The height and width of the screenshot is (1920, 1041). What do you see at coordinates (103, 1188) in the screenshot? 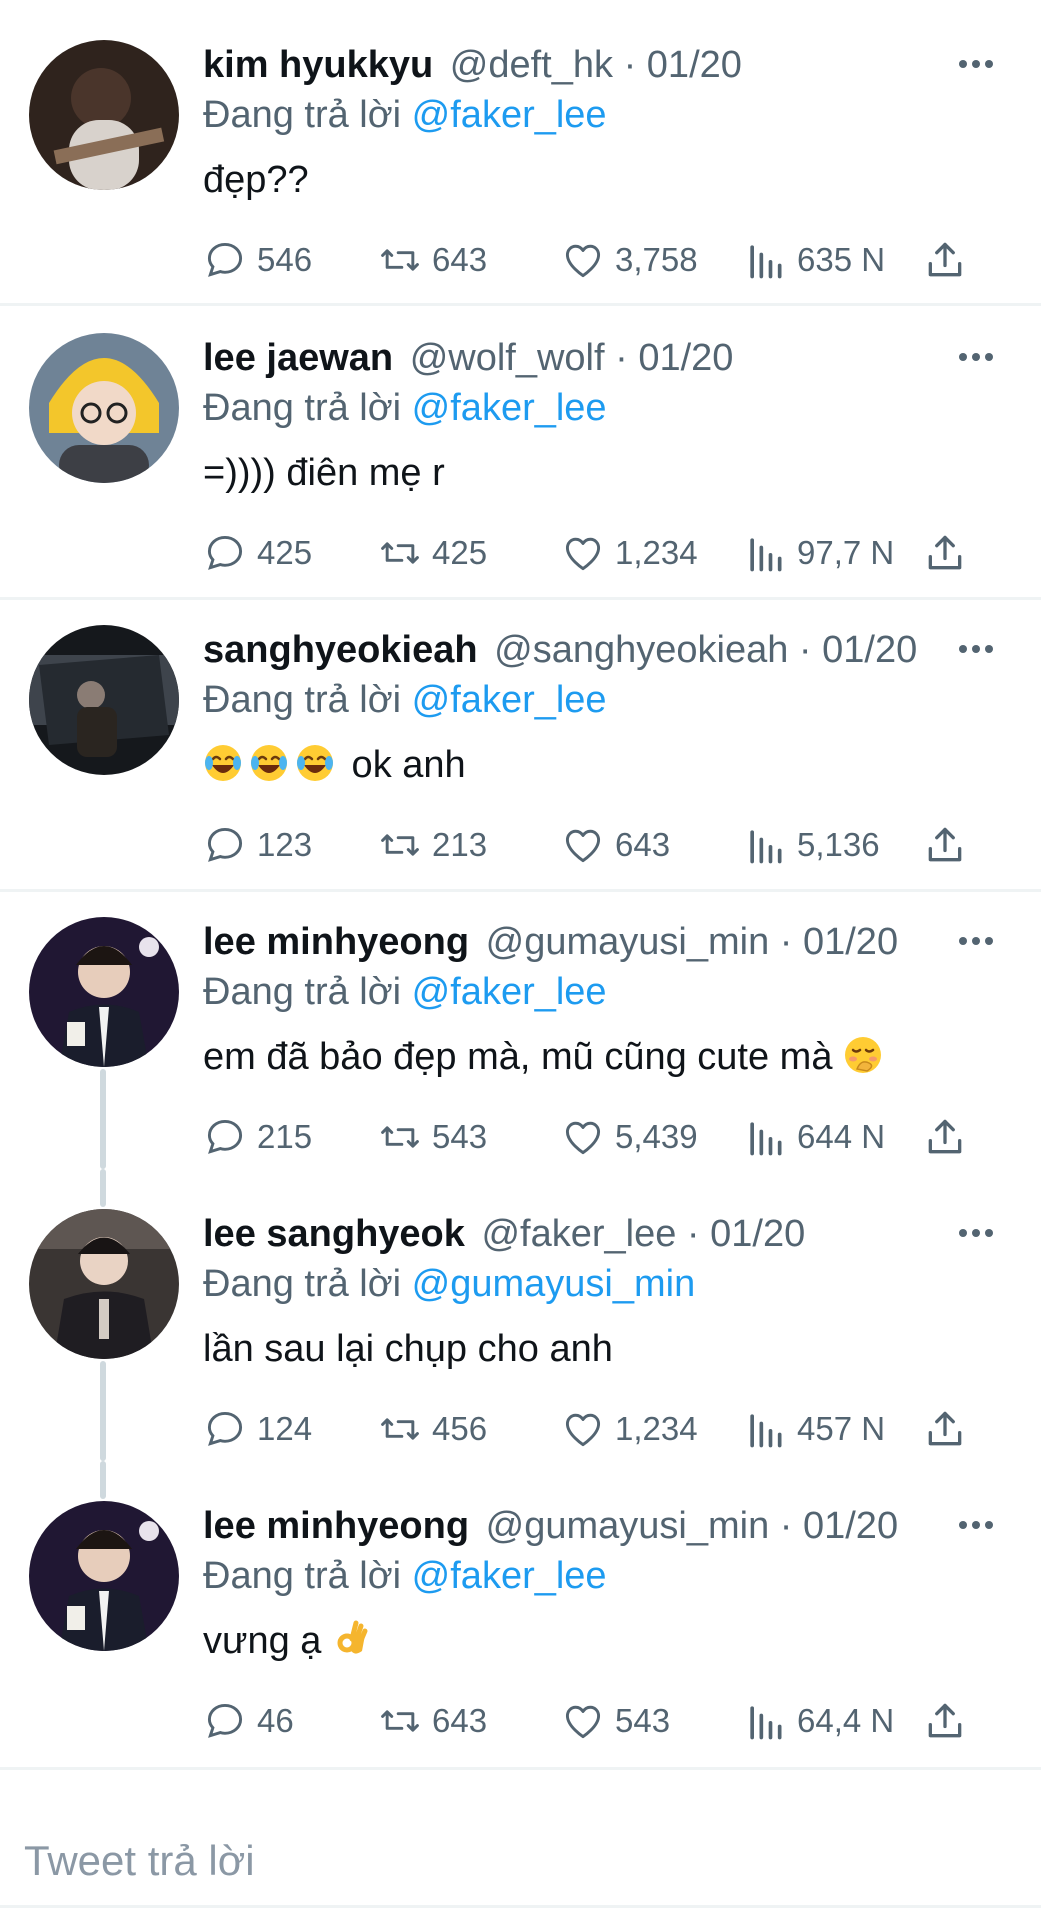
I see `thread-line` at bounding box center [103, 1188].